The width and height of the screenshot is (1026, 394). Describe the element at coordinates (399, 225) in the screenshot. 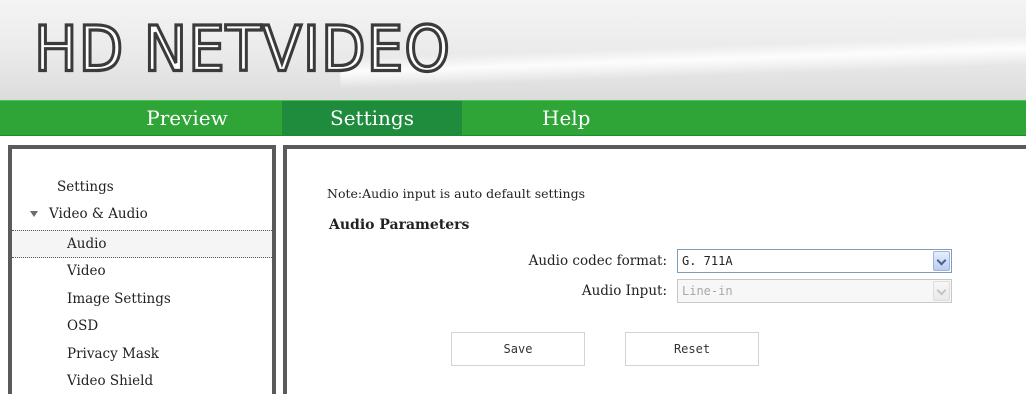

I see `section-title: Audio Parameters` at that location.